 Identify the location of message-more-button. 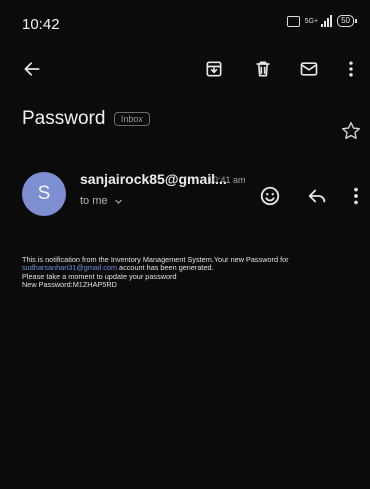
(356, 196).